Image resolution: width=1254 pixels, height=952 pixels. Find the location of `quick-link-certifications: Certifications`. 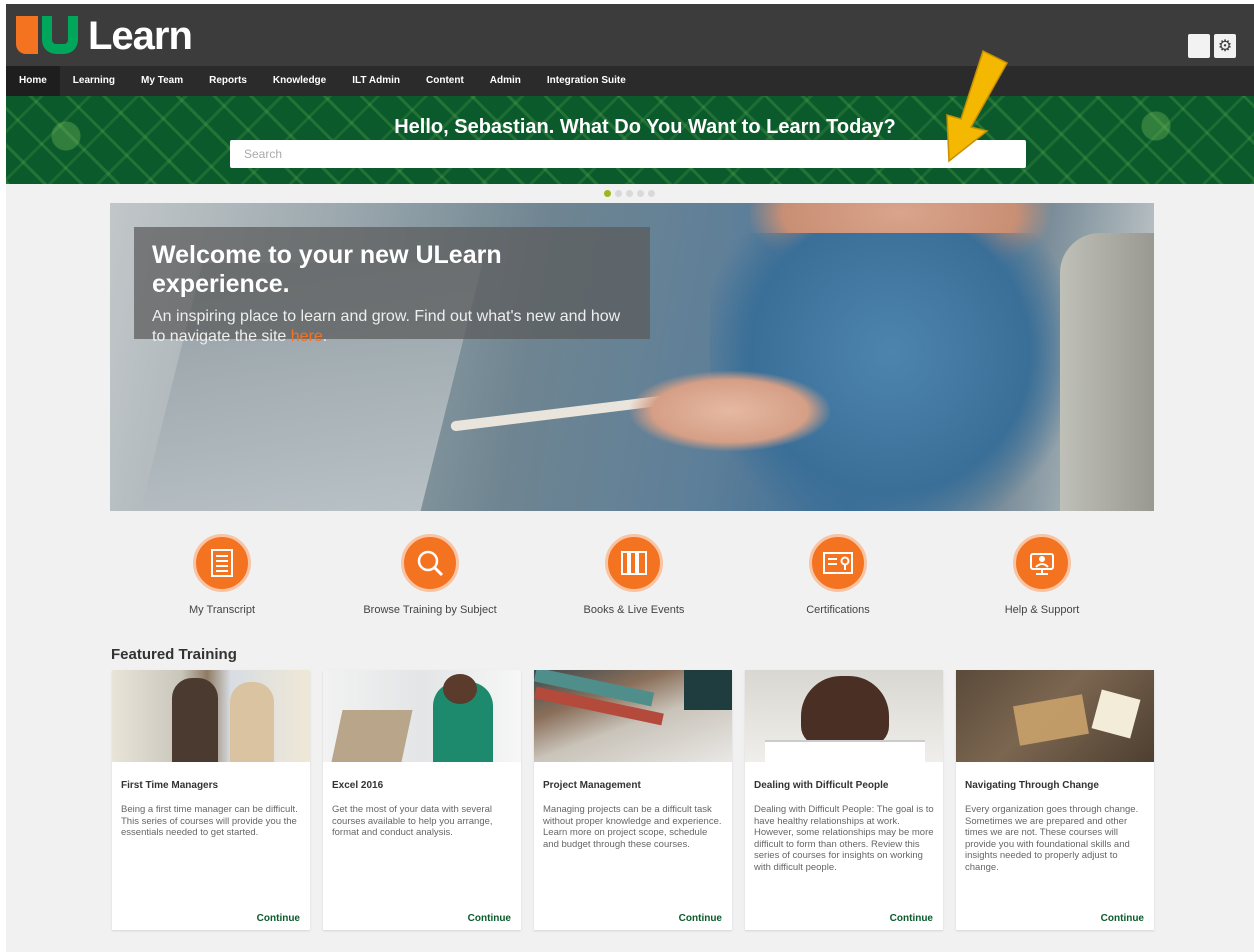

quick-link-certifications: Certifications is located at coordinates (838, 575).